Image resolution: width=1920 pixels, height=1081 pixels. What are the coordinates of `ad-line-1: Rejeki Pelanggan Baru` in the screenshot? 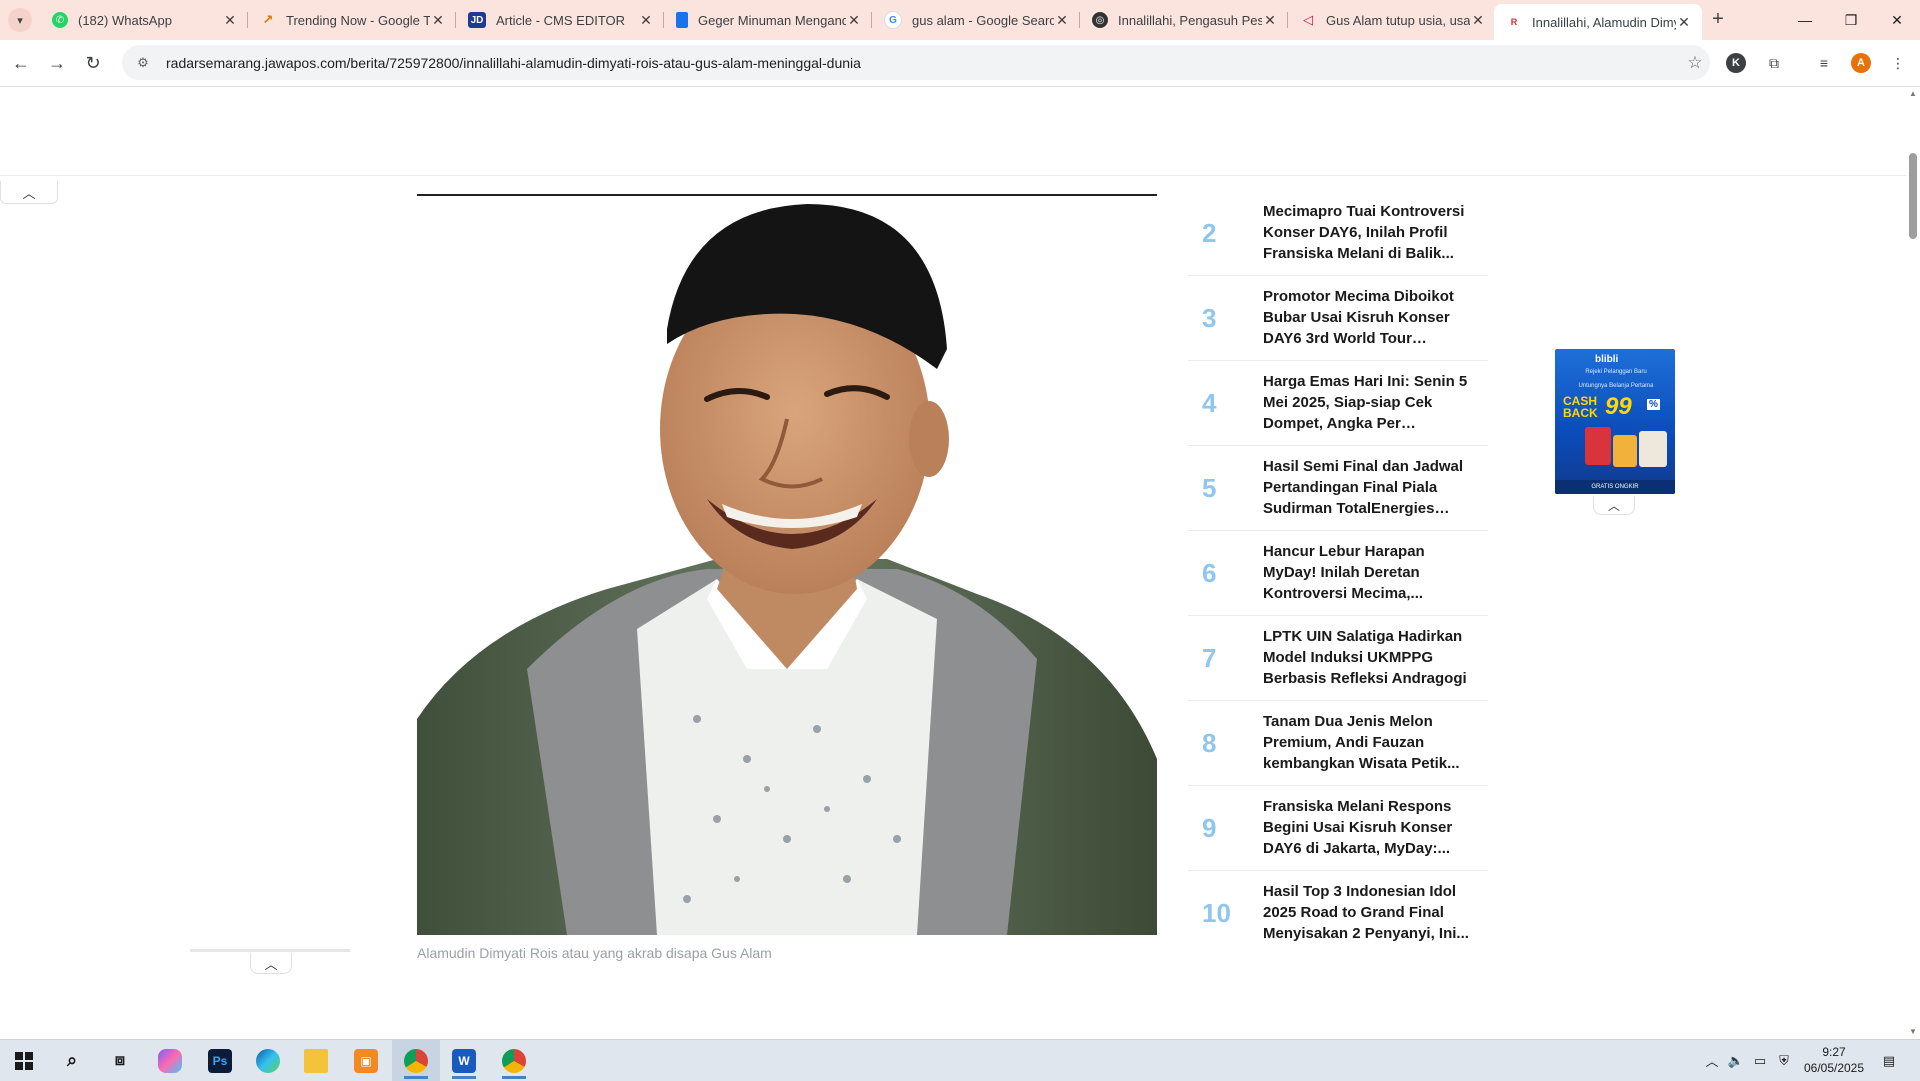 It's located at (1616, 372).